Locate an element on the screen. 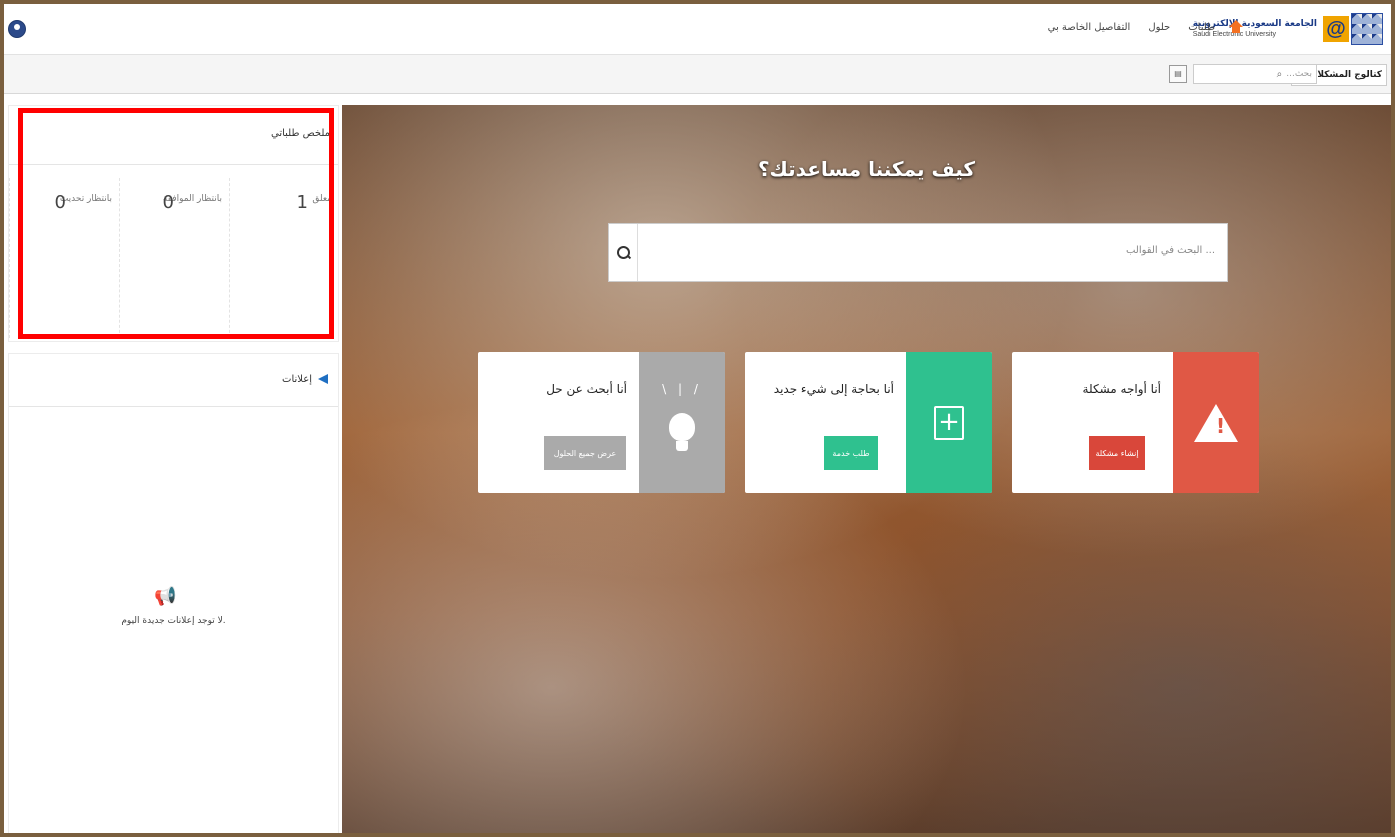  highlight-box is located at coordinates (176, 223).